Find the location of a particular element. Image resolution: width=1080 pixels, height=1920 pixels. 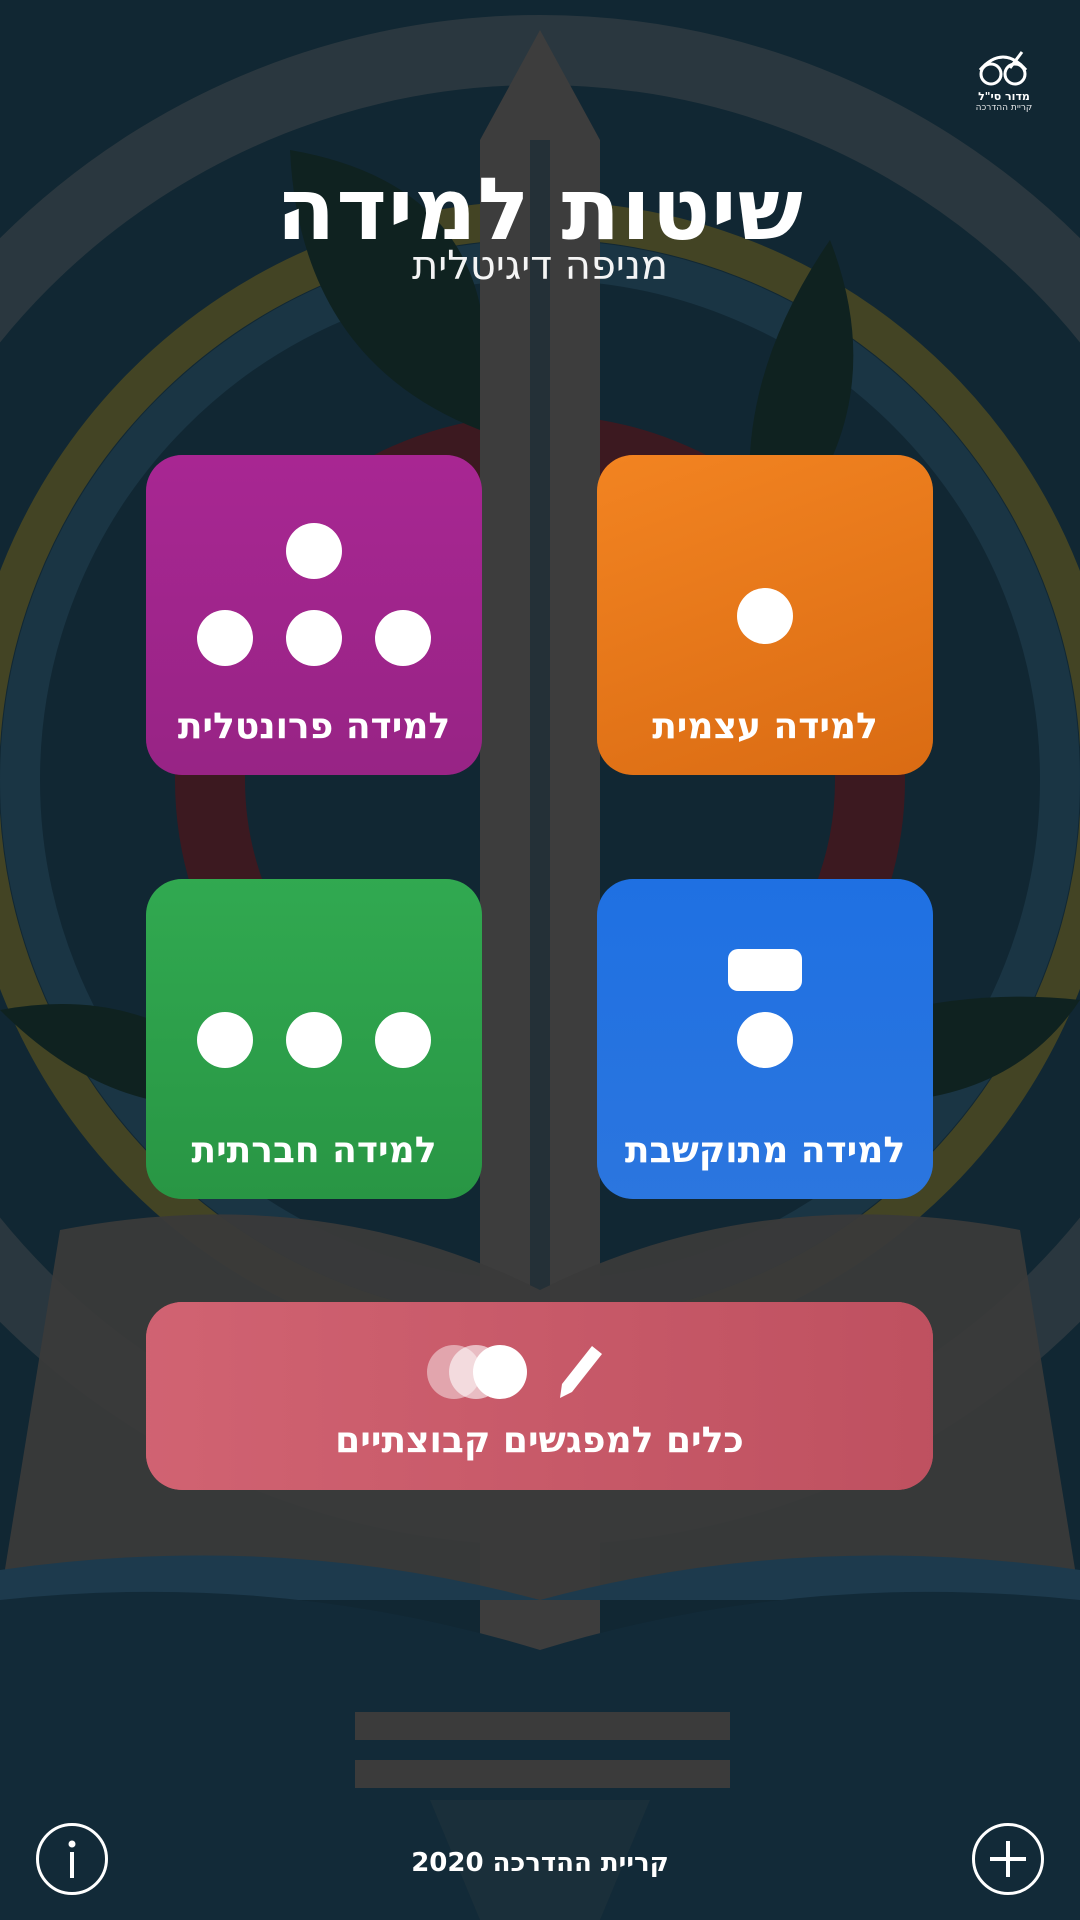

social-learning-tile: למידה חברתית is located at coordinates (314, 1039).